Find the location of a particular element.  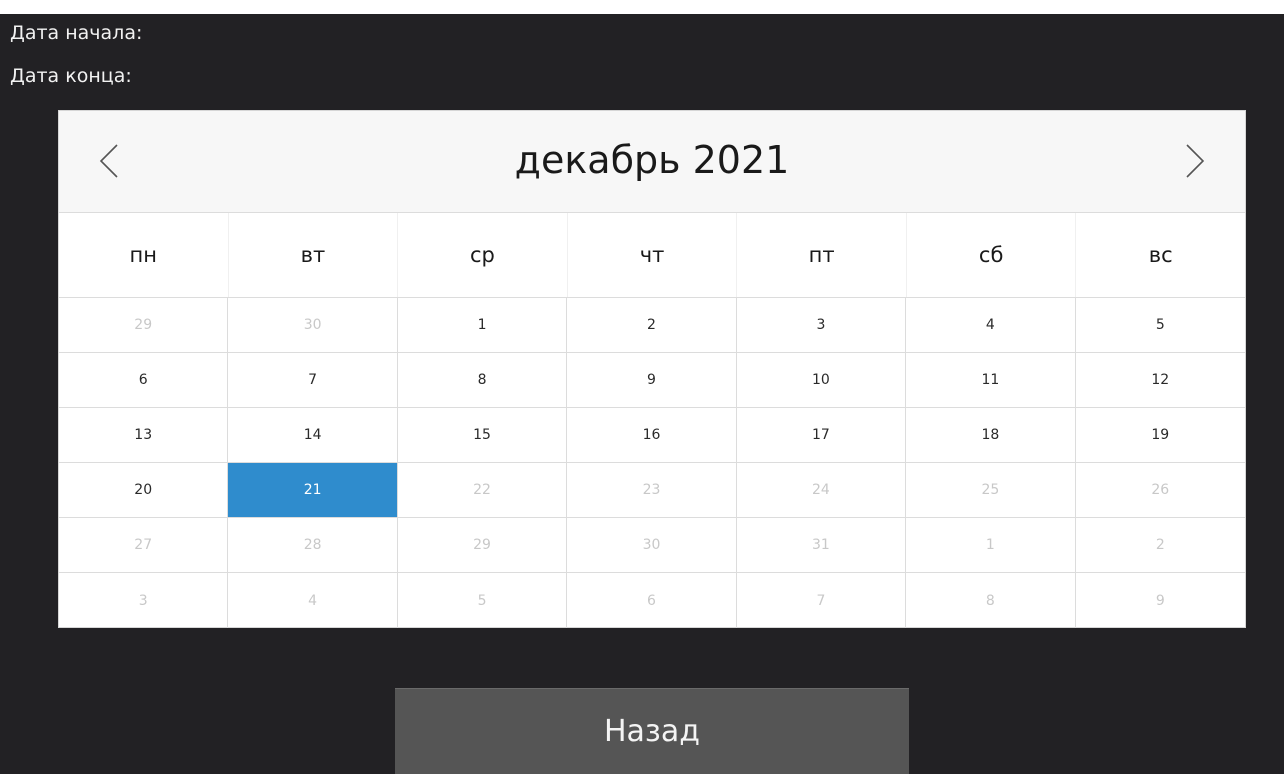

chevron-right-icon is located at coordinates (1195, 161).